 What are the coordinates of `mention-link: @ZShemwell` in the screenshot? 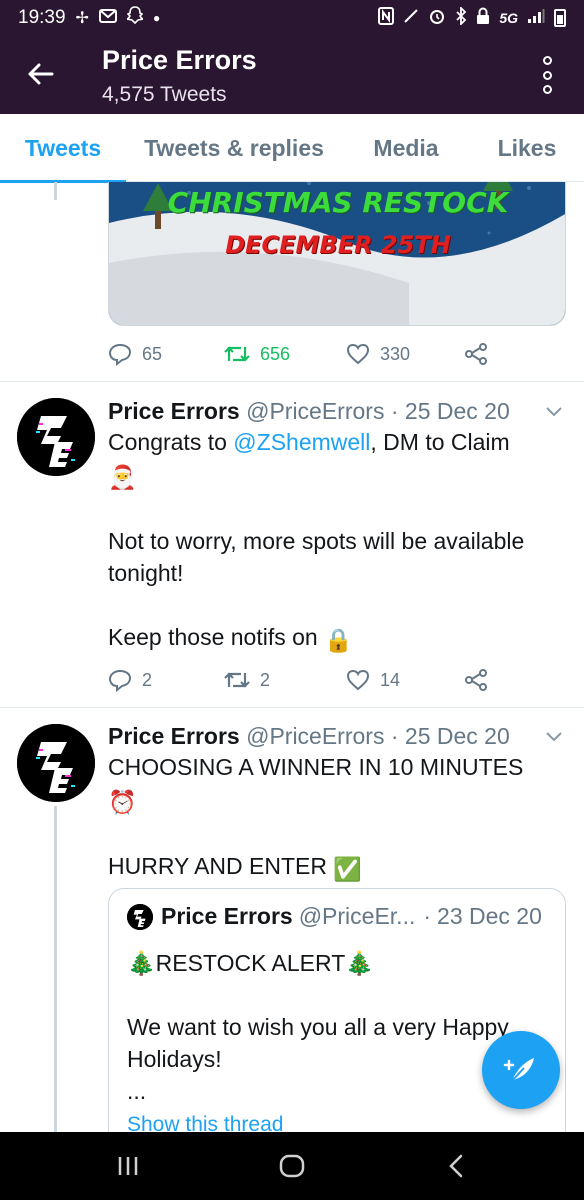 It's located at (301, 442).